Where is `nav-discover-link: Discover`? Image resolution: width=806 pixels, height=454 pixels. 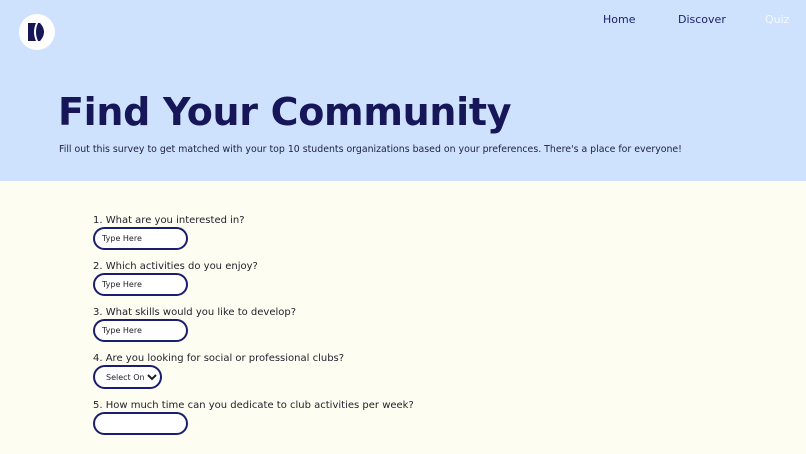
nav-discover-link: Discover is located at coordinates (702, 19).